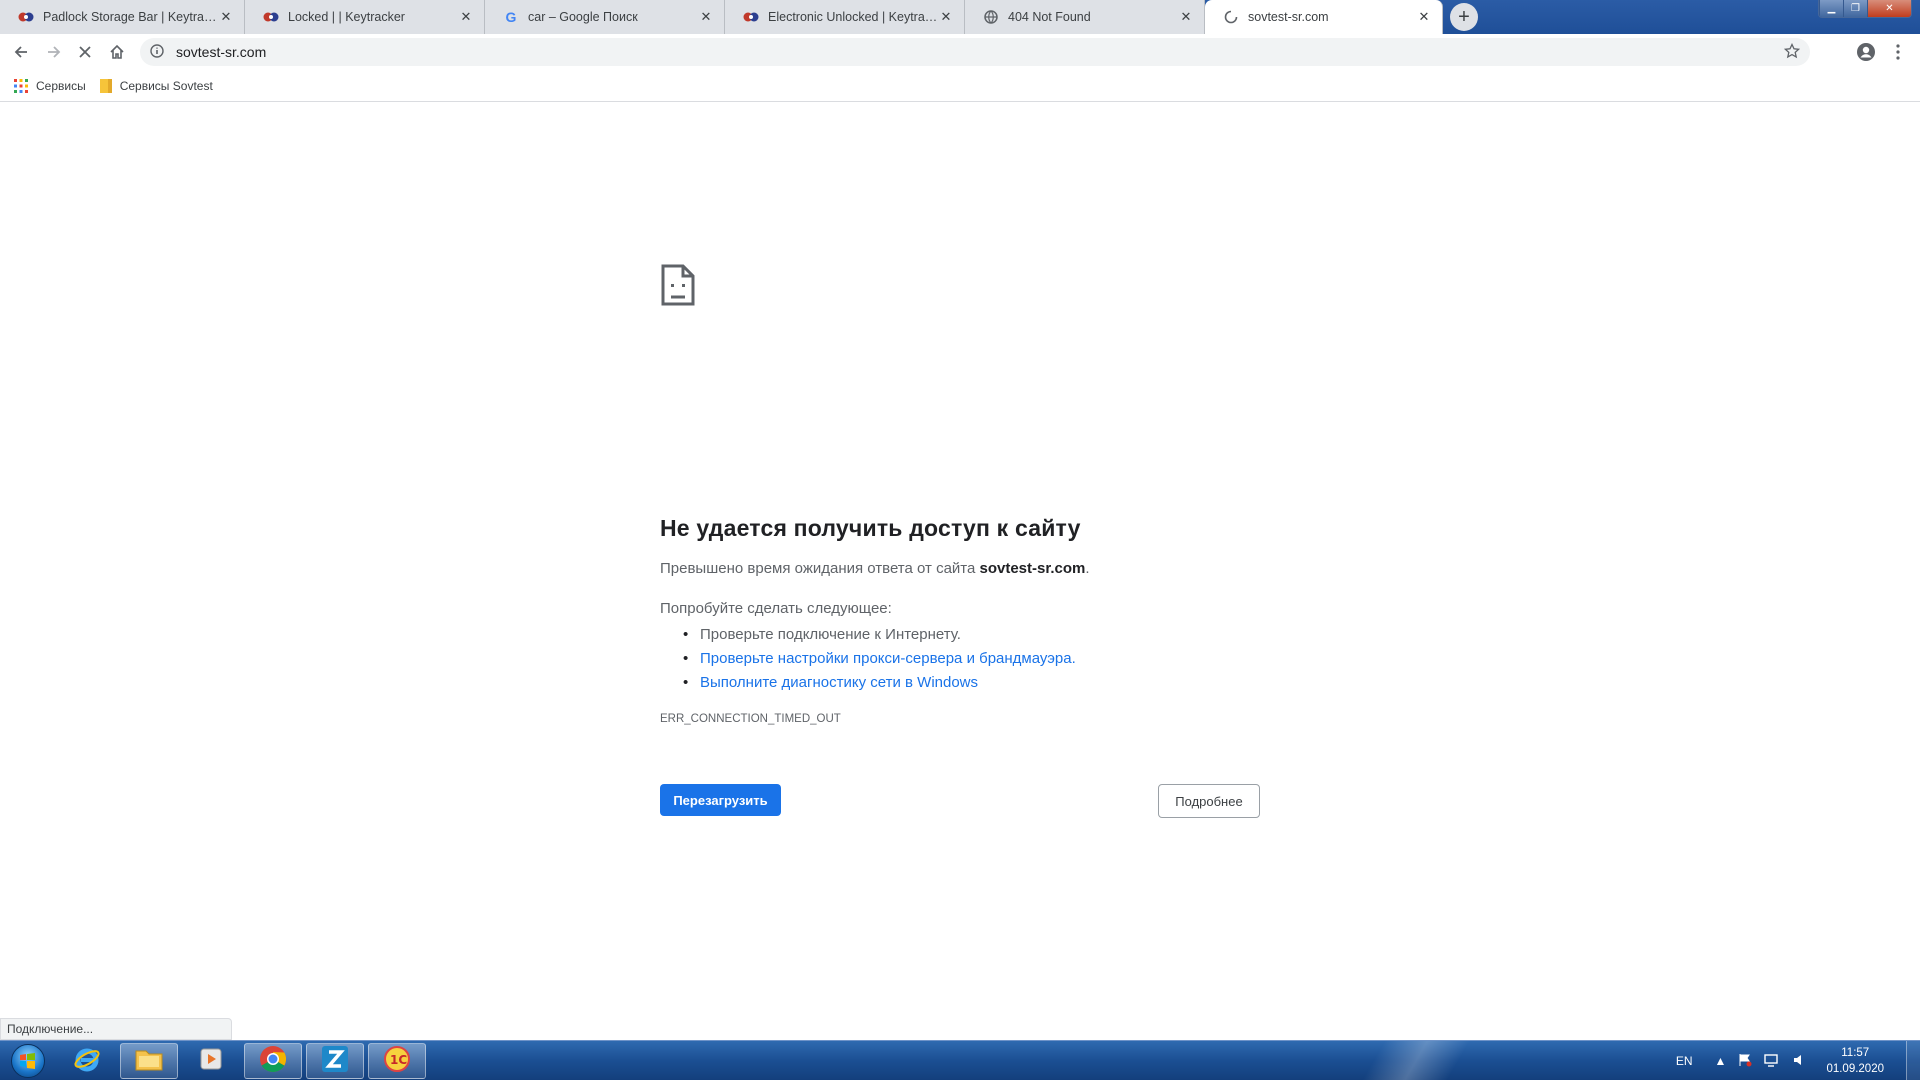 Image resolution: width=1920 pixels, height=1080 pixels. I want to click on more-vert-icon, so click(1898, 52).